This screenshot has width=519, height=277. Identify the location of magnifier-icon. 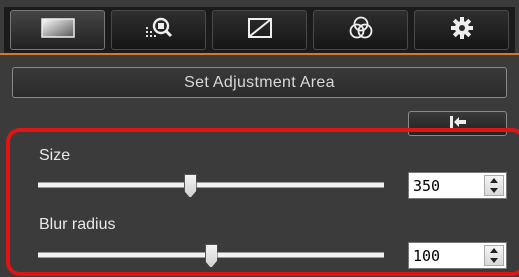
(159, 30).